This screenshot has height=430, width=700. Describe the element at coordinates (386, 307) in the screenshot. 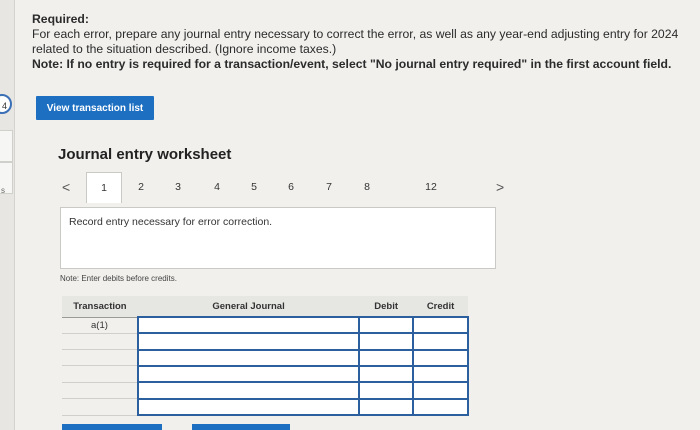

I see `debit-header: Debit` at that location.